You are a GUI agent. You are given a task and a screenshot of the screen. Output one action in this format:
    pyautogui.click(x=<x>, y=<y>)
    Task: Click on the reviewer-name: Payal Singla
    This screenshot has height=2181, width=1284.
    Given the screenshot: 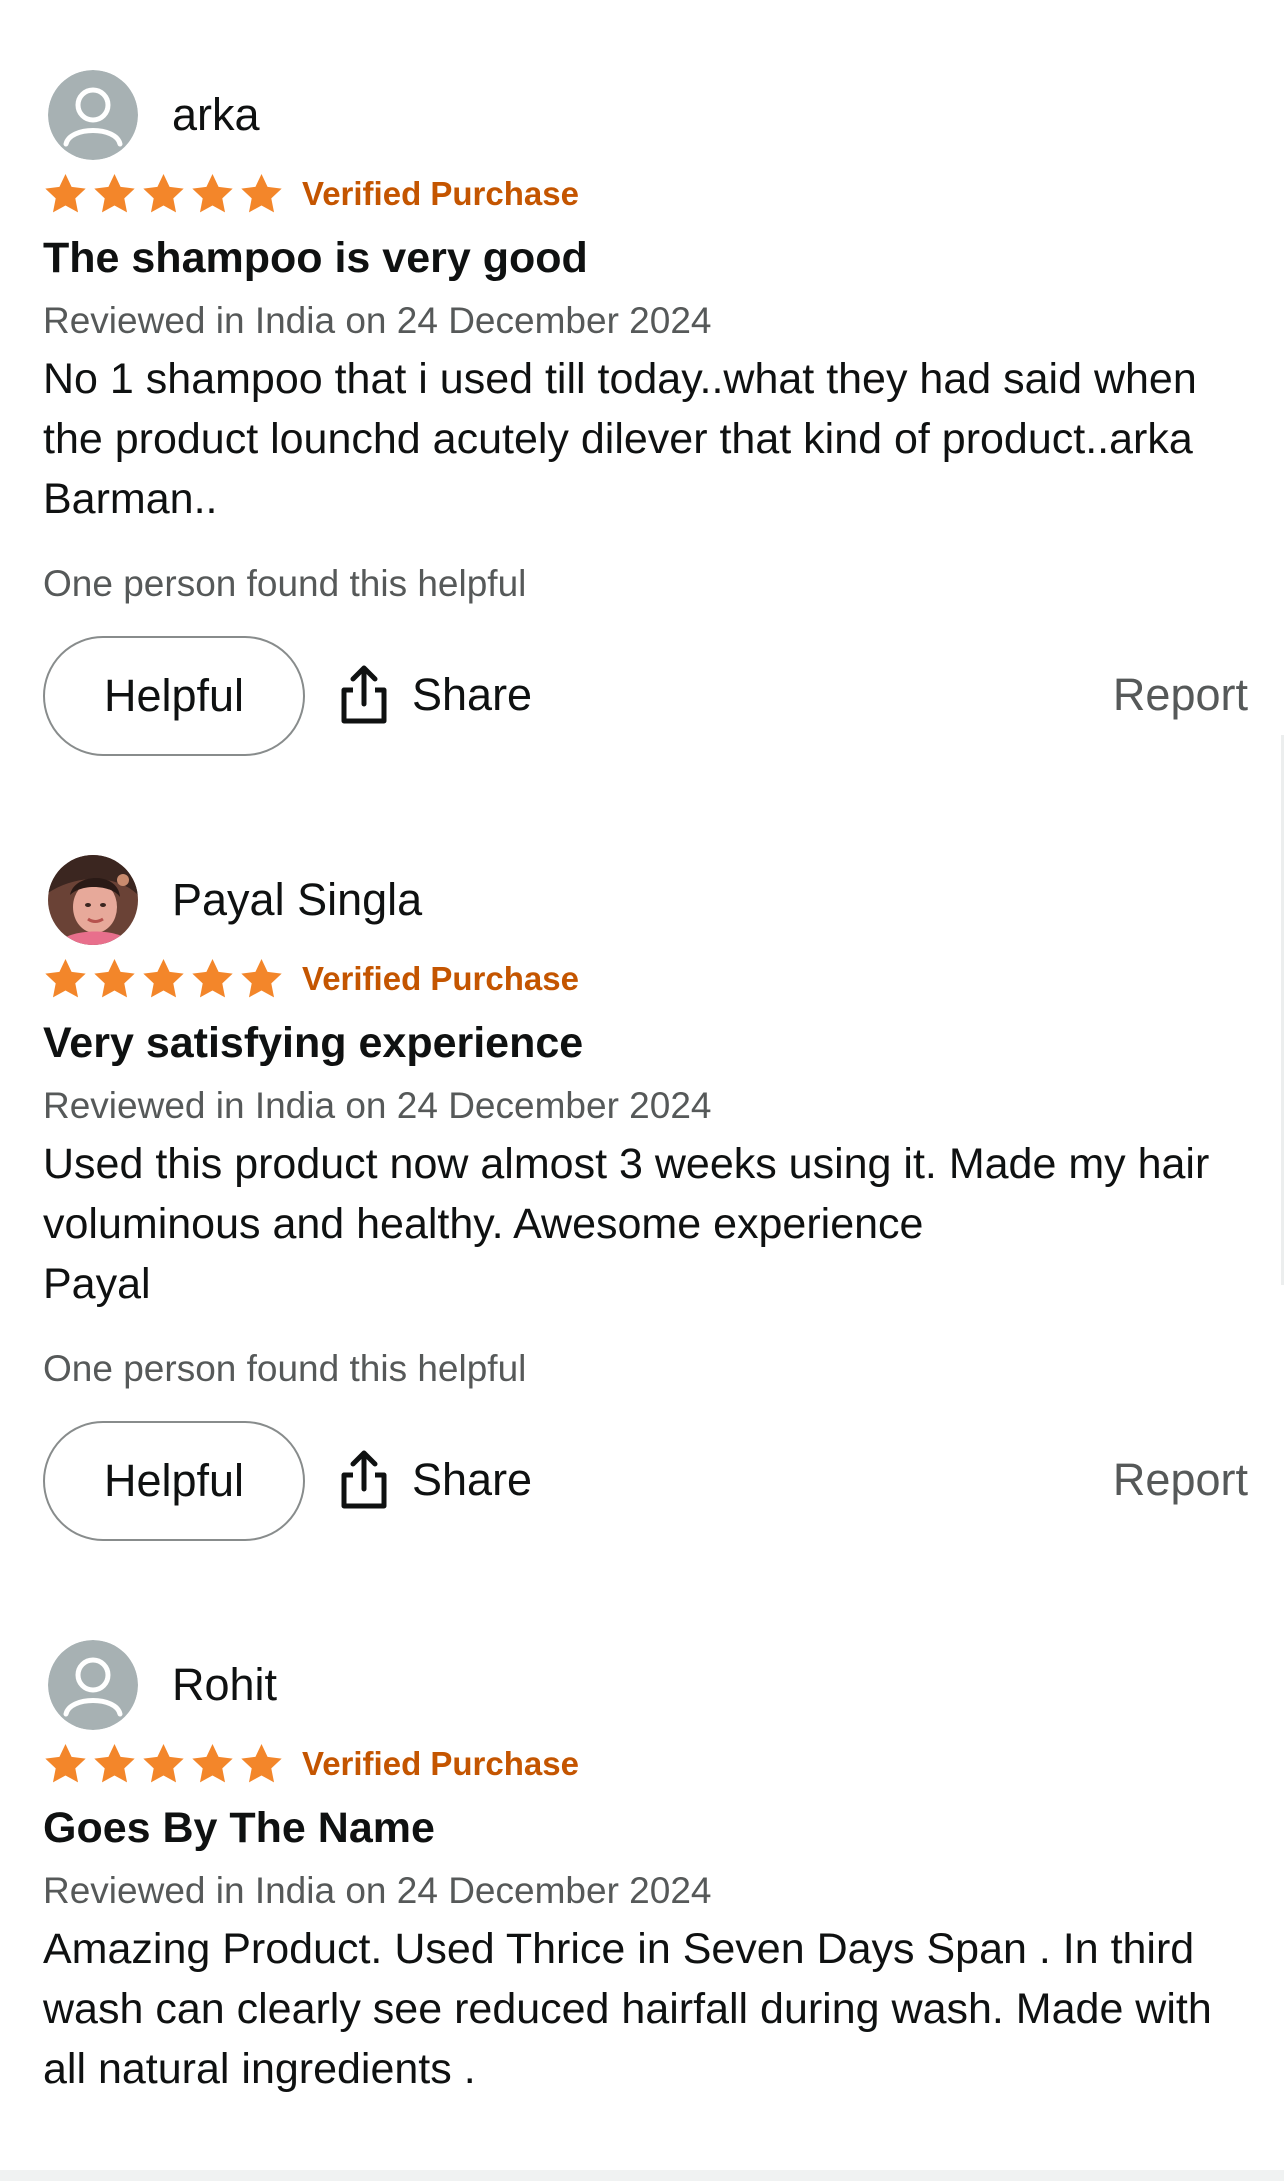 What is the action you would take?
    pyautogui.click(x=297, y=900)
    